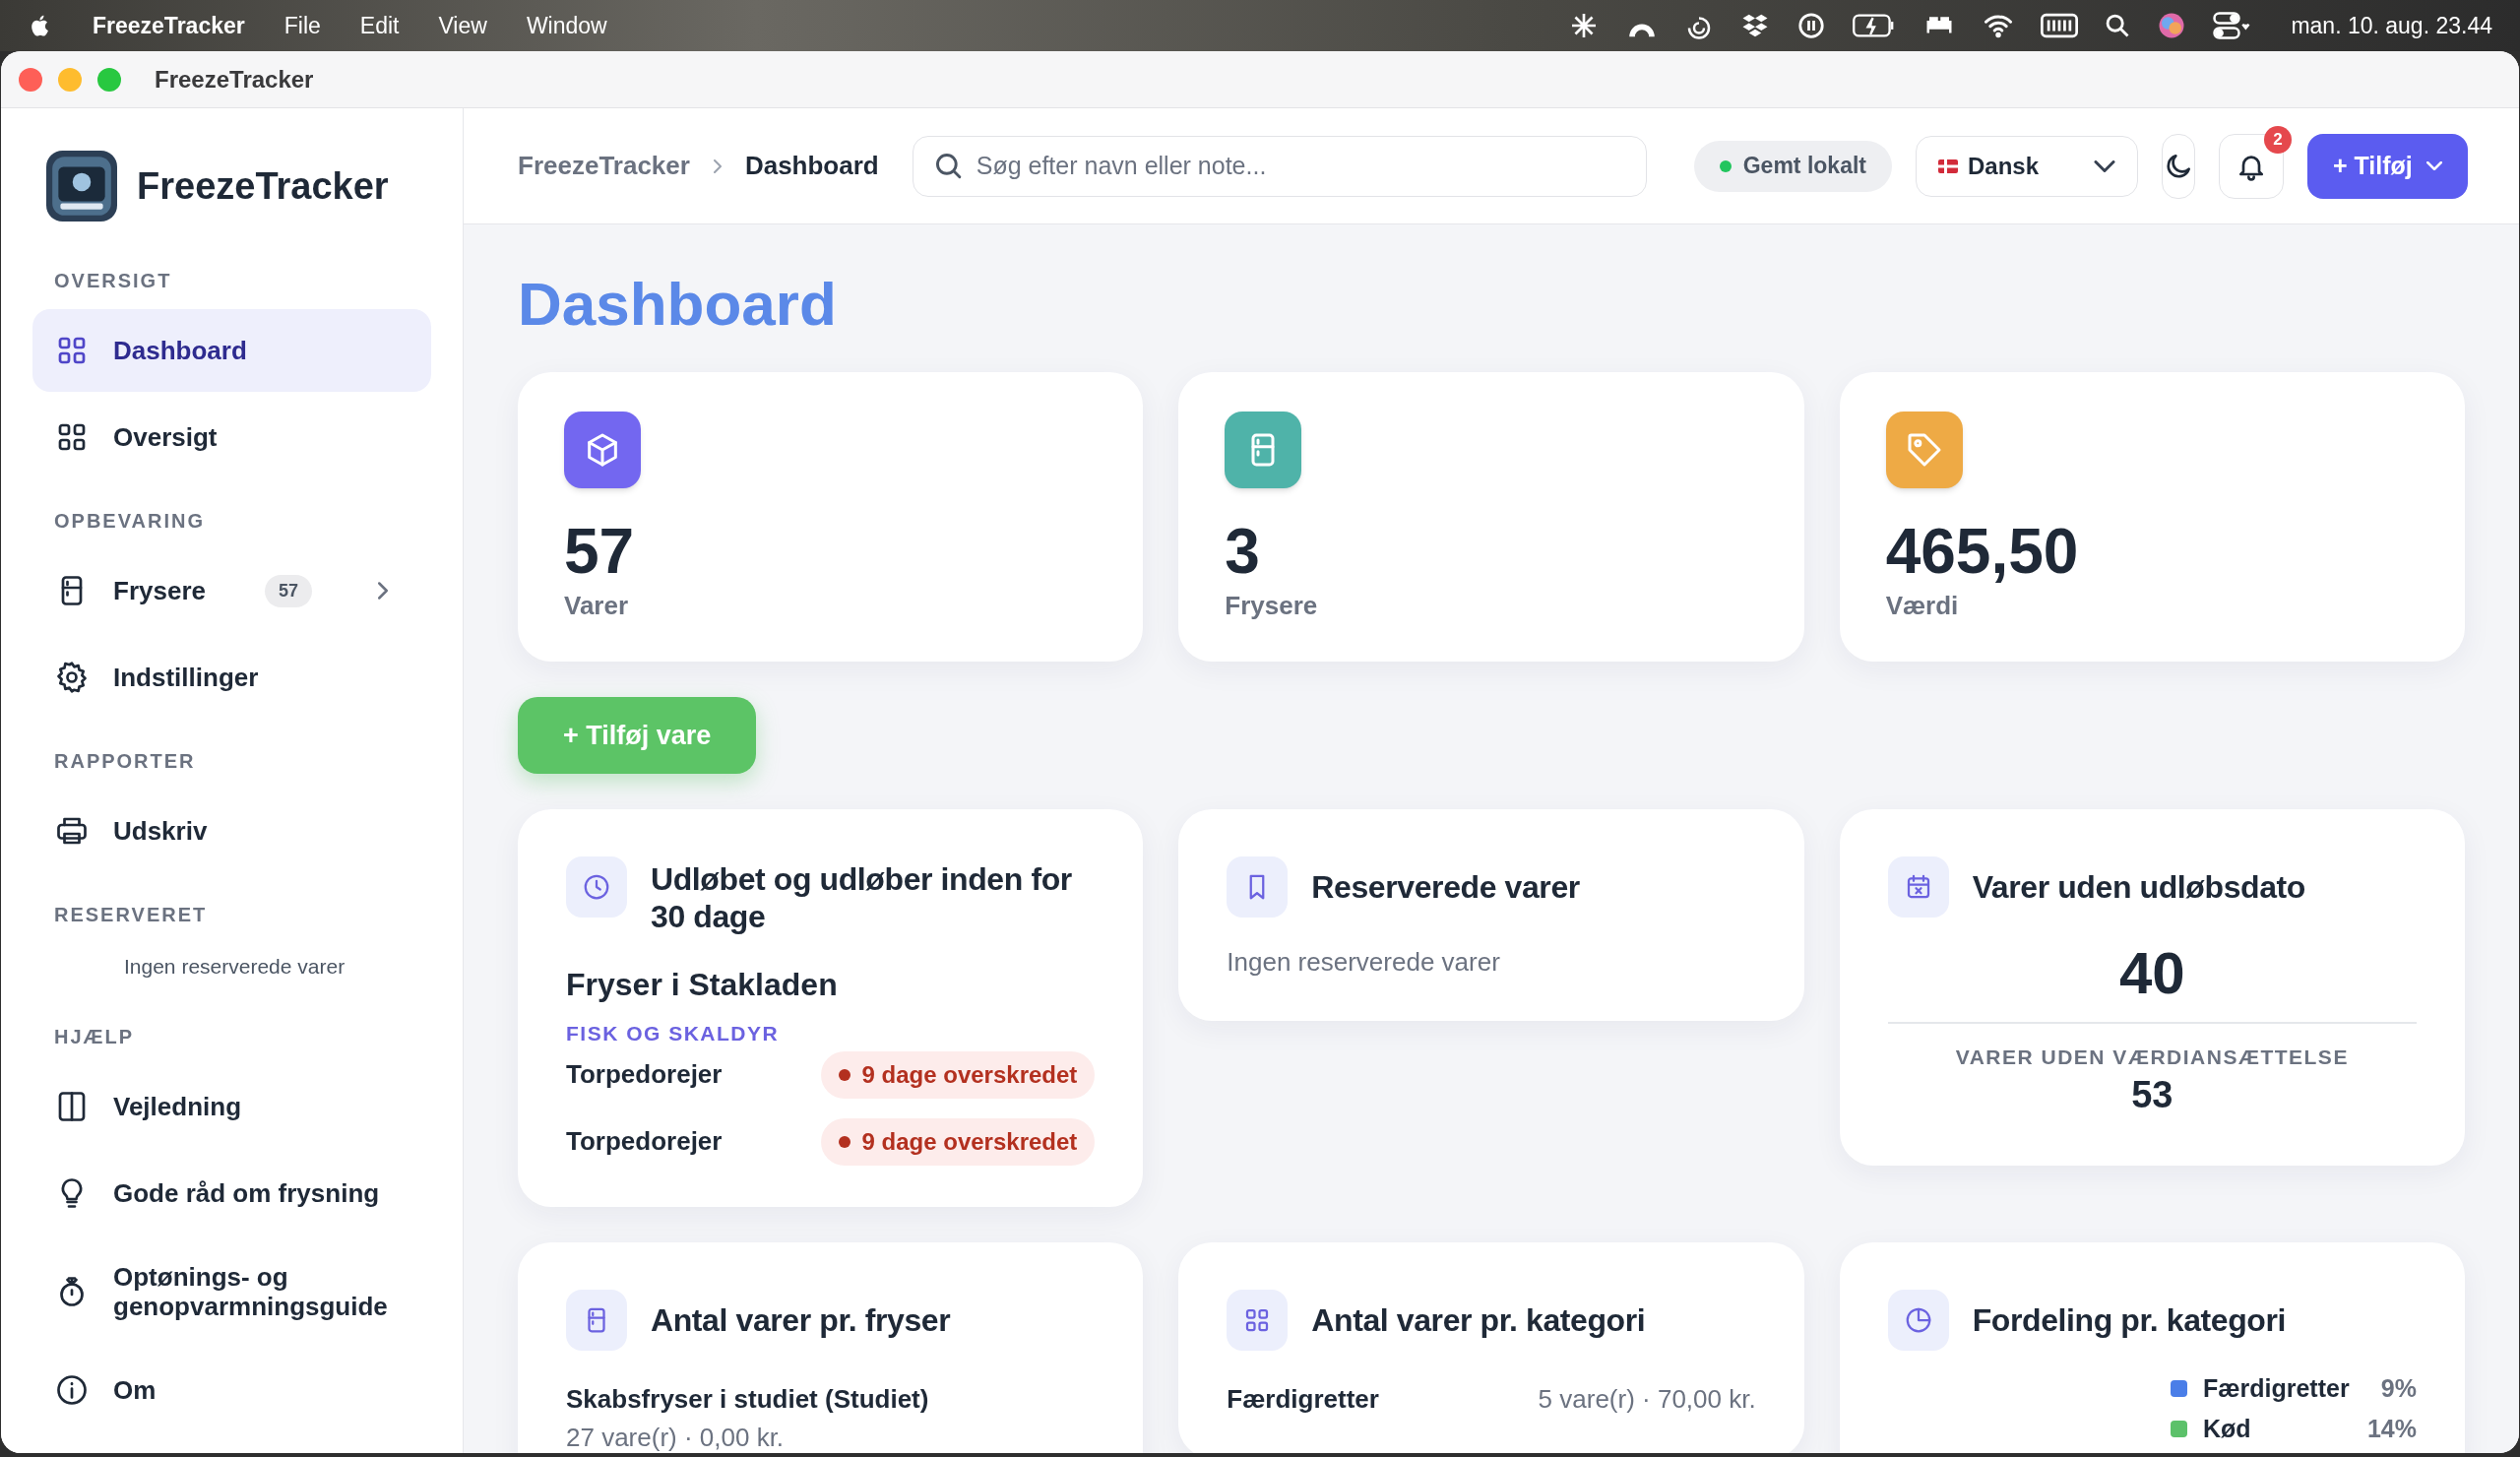 The width and height of the screenshot is (2520, 1457). What do you see at coordinates (234, 79) in the screenshot?
I see `window-title: FreezeTracker` at bounding box center [234, 79].